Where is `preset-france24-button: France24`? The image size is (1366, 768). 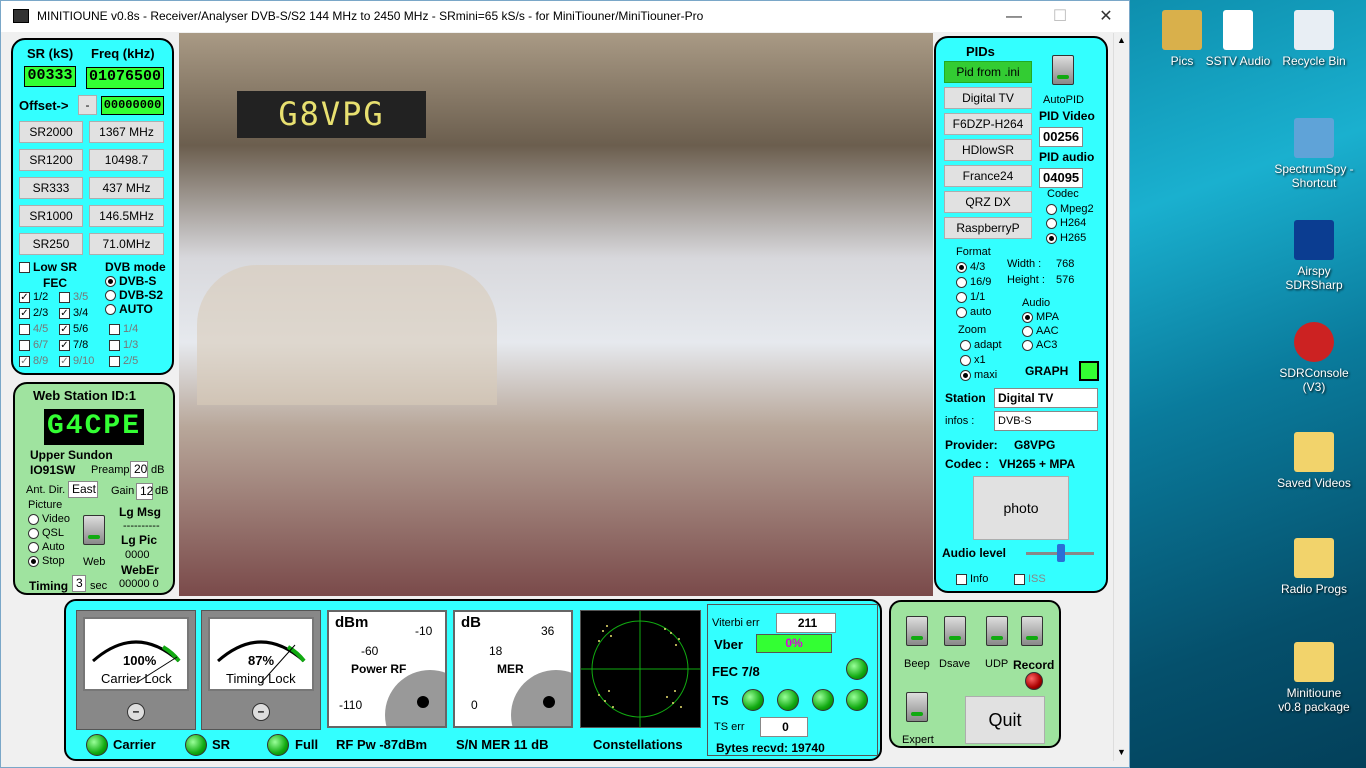
preset-france24-button: France24 is located at coordinates (988, 176).